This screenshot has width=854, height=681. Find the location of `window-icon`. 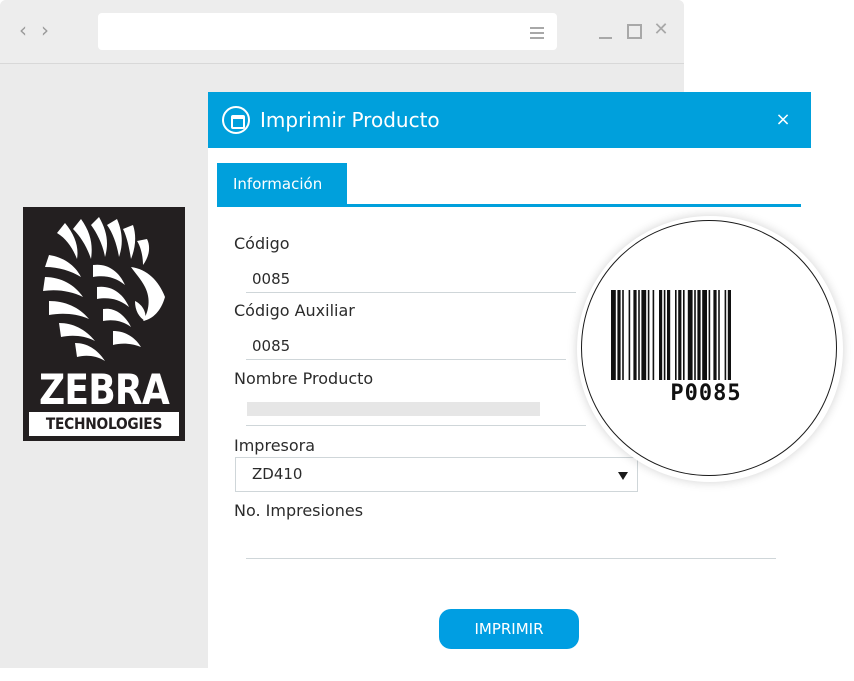

window-icon is located at coordinates (236, 120).